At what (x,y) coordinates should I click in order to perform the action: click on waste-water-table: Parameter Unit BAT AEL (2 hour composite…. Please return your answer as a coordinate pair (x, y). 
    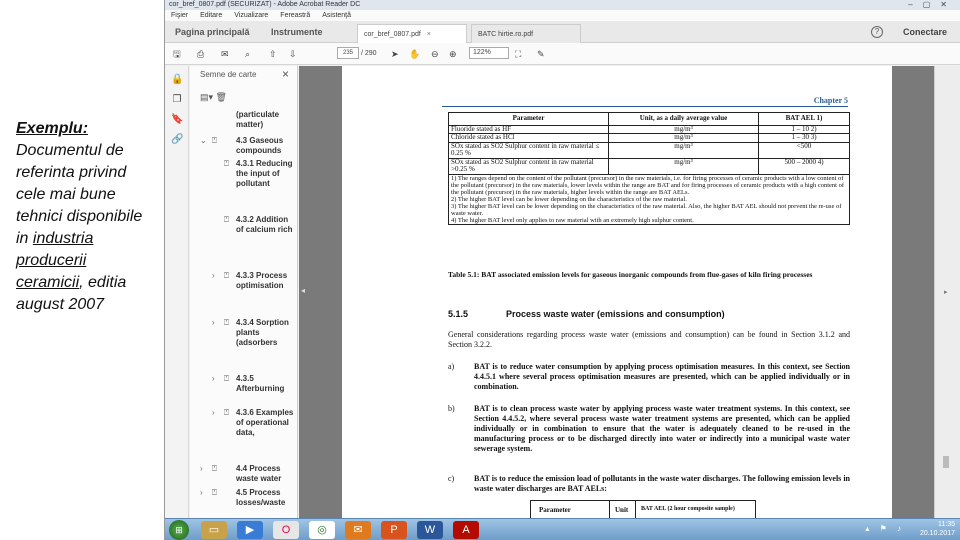
    Looking at the image, I should click on (643, 509).